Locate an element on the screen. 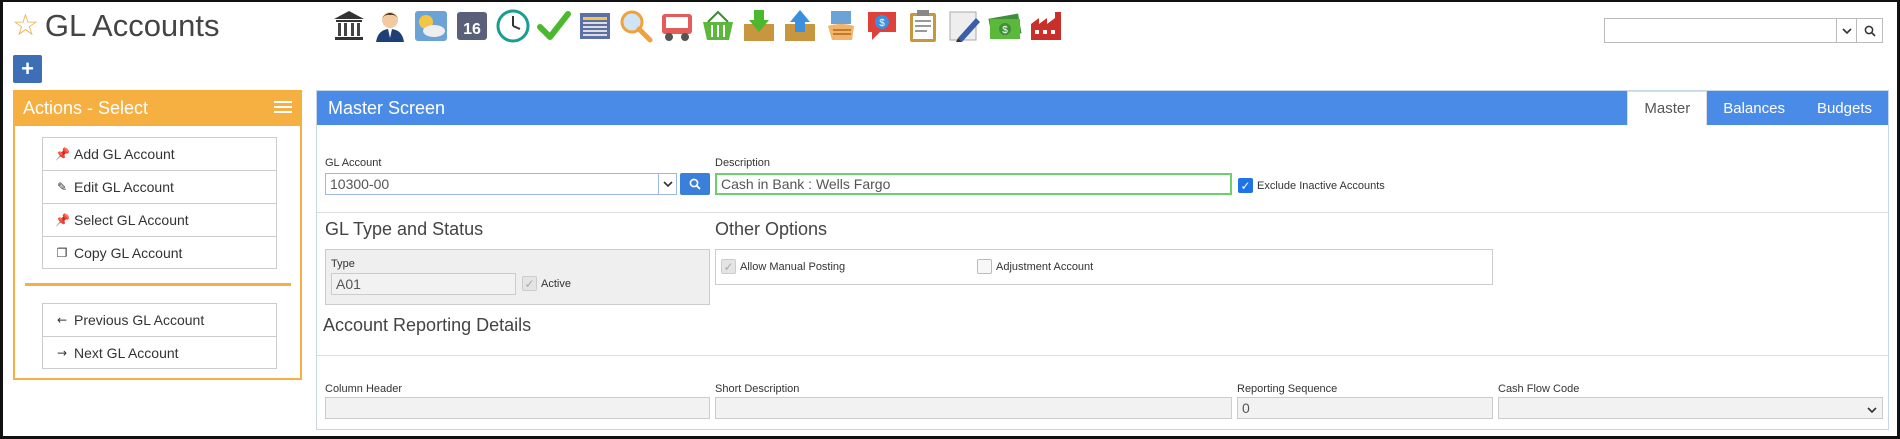 The width and height of the screenshot is (1900, 439). allow-manual-posting-checkbox: ✓ Allow Manual Posting is located at coordinates (783, 266).